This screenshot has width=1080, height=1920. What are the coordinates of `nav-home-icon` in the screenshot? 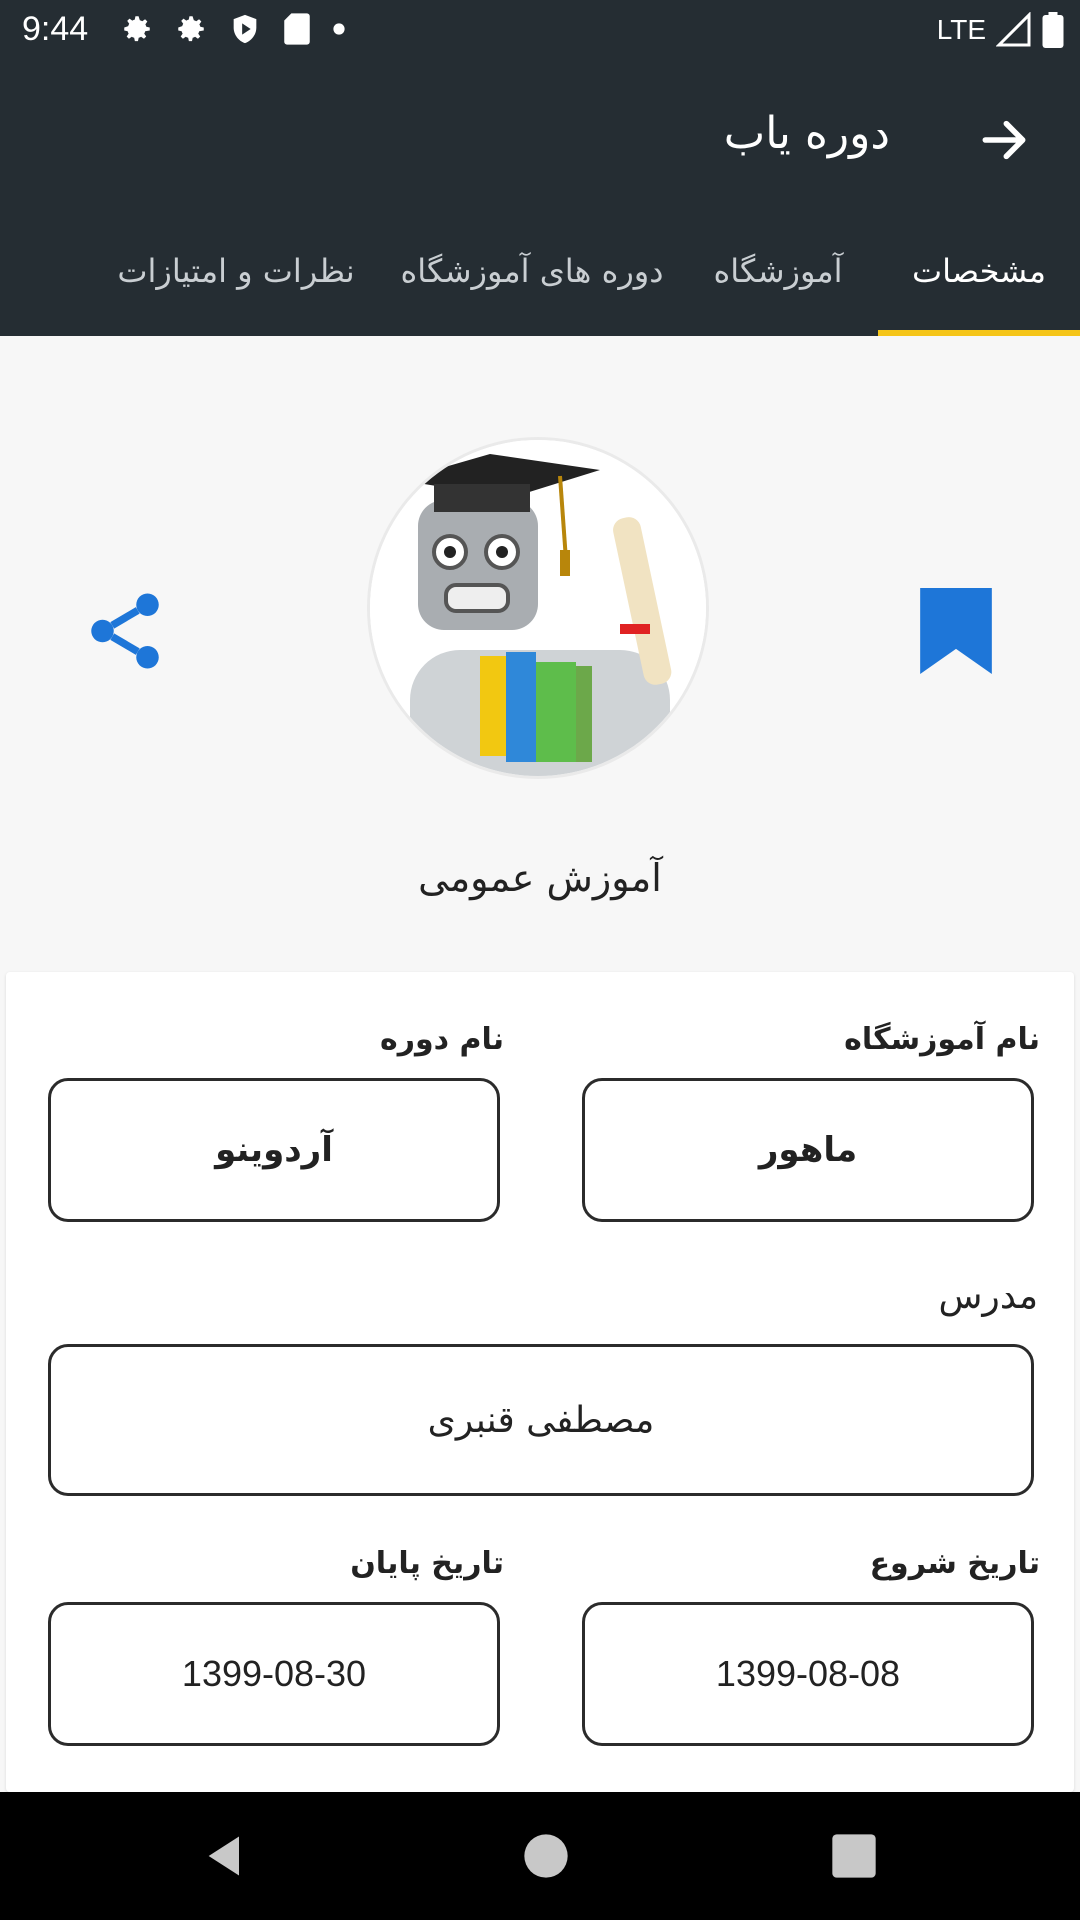 It's located at (546, 1856).